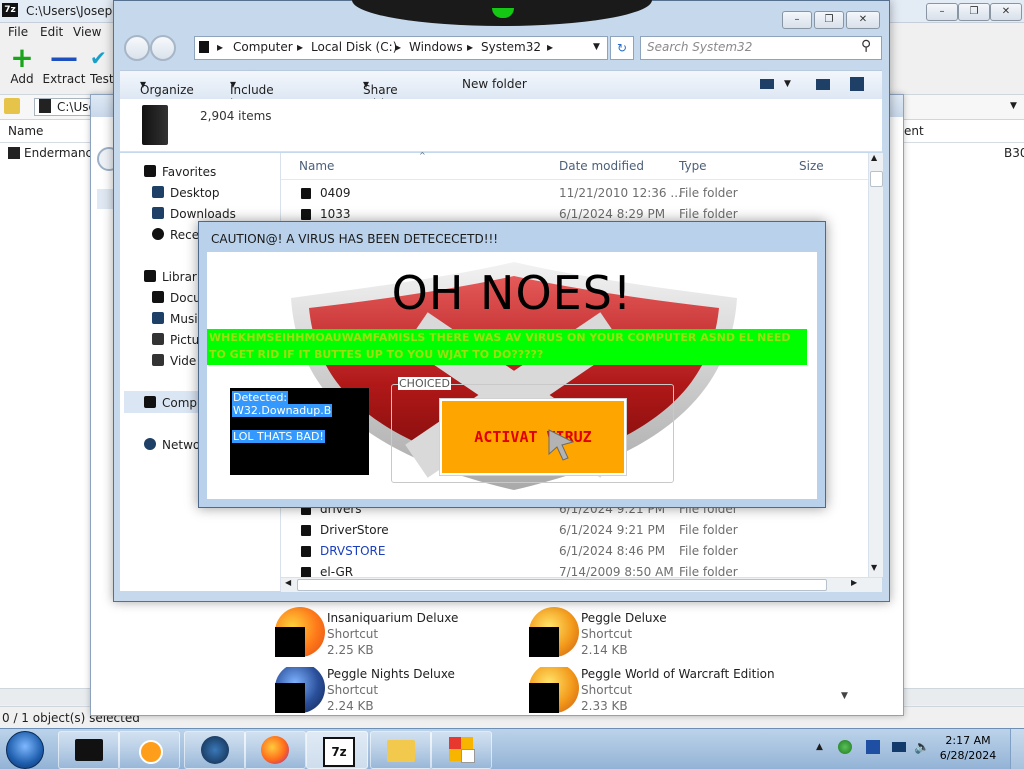 Image resolution: width=1024 pixels, height=769 pixels. What do you see at coordinates (922, 747) in the screenshot?
I see `volume-icon: 🔈` at bounding box center [922, 747].